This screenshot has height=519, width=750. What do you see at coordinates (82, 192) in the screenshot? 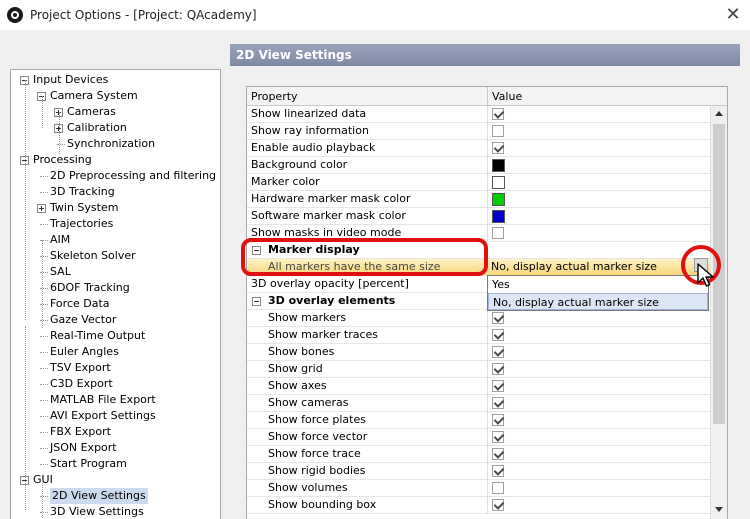
I see `tree-item: 3D Tracking` at bounding box center [82, 192].